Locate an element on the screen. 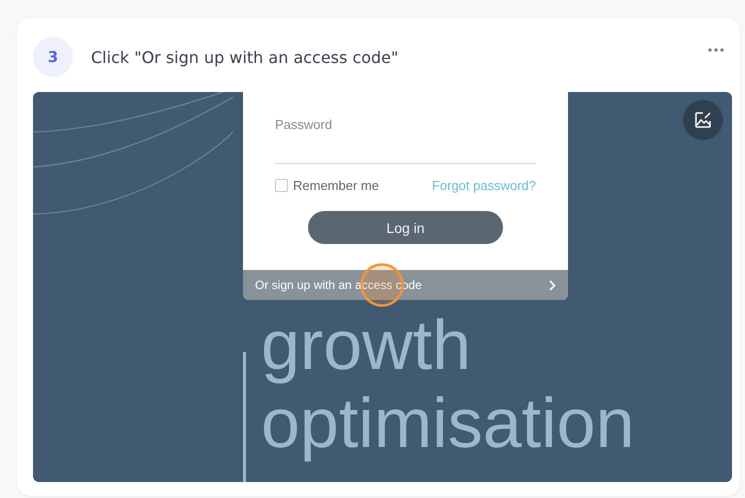 This screenshot has height=498, width=745. more-icon is located at coordinates (716, 50).